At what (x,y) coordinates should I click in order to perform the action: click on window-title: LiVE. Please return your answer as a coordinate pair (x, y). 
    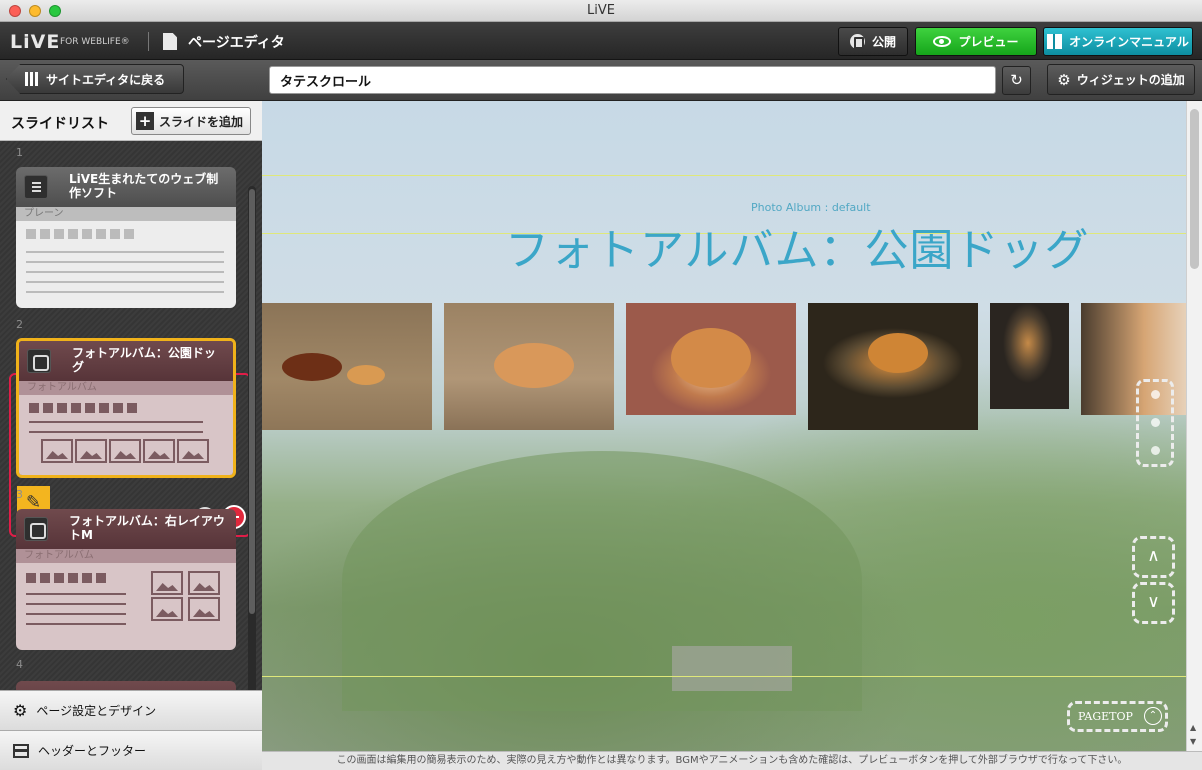
    Looking at the image, I should click on (601, 10).